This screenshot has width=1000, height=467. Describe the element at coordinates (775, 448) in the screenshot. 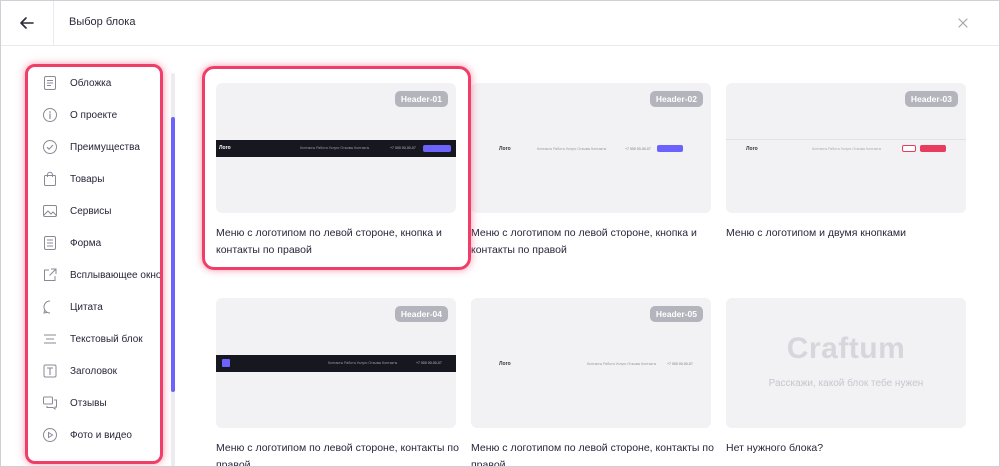

I see `block-description: Нет нужного блока?` at that location.